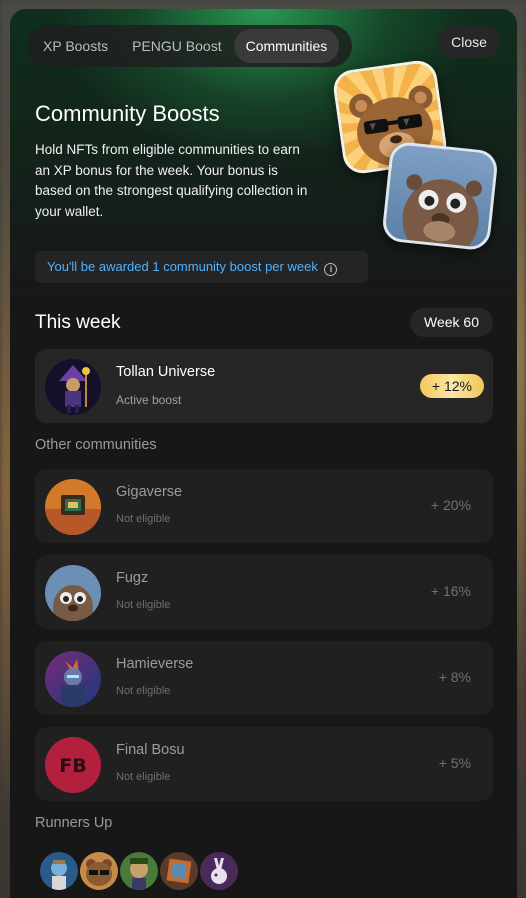  Describe the element at coordinates (73, 593) in the screenshot. I see `fugz-avatar` at that location.